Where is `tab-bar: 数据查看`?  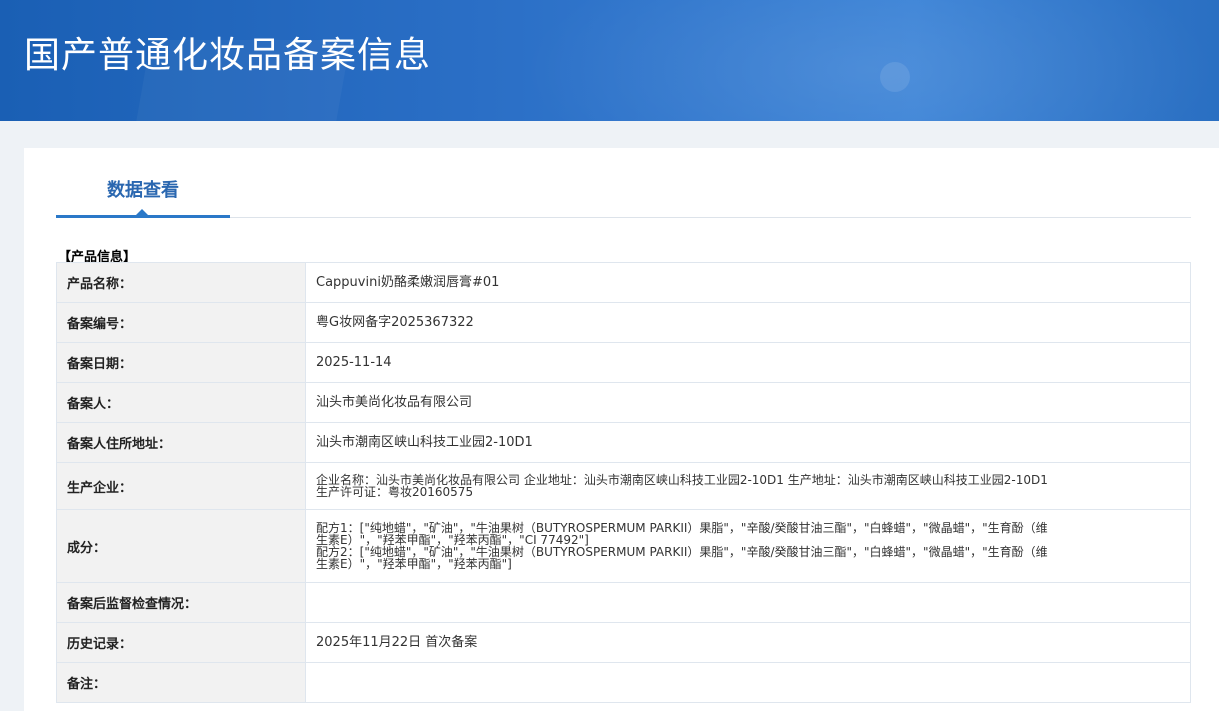
tab-bar: 数据查看 is located at coordinates (623, 183).